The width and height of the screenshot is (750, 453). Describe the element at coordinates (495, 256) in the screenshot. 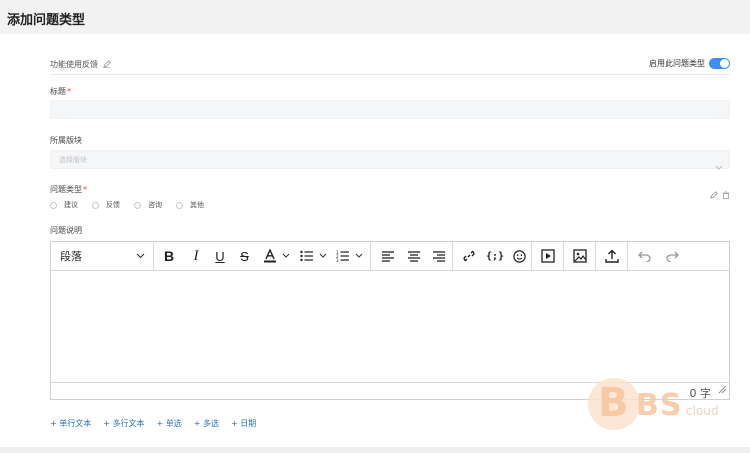

I see `code-icon: {;}` at that location.